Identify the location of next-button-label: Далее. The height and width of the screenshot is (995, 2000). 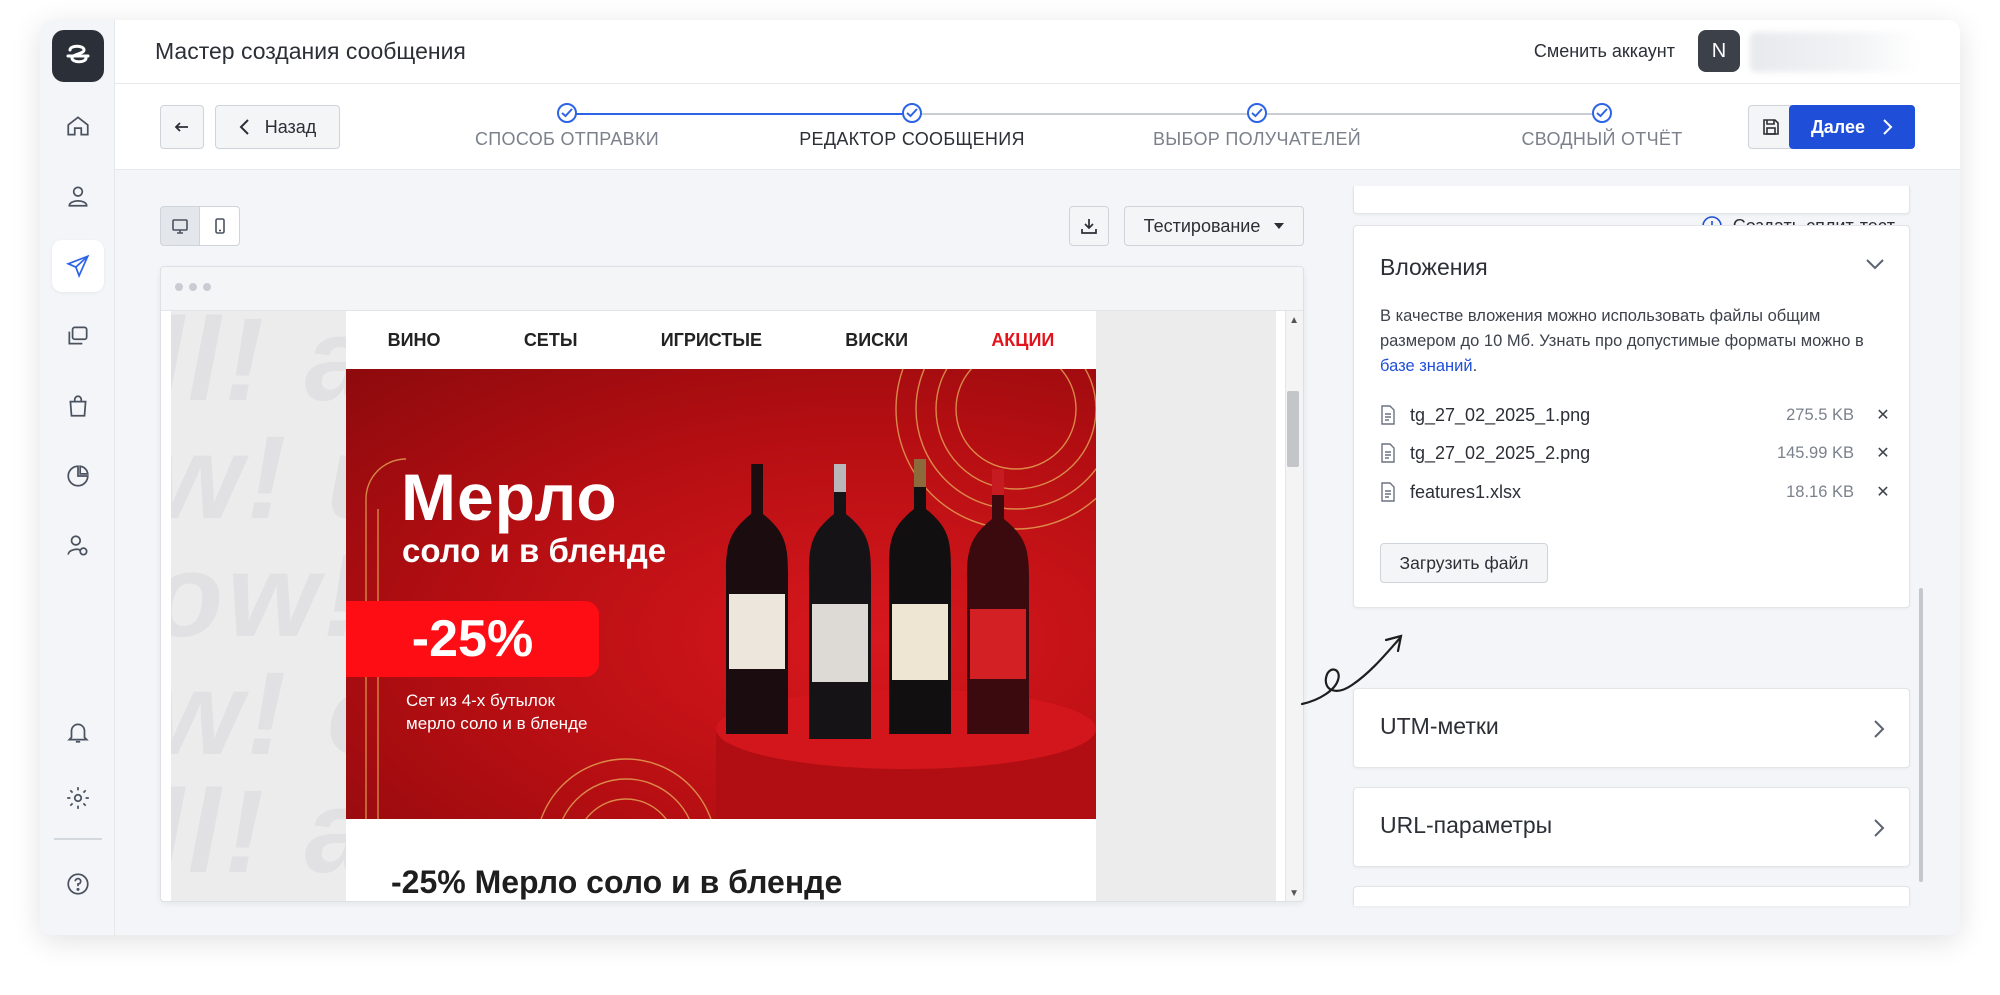
(1838, 126).